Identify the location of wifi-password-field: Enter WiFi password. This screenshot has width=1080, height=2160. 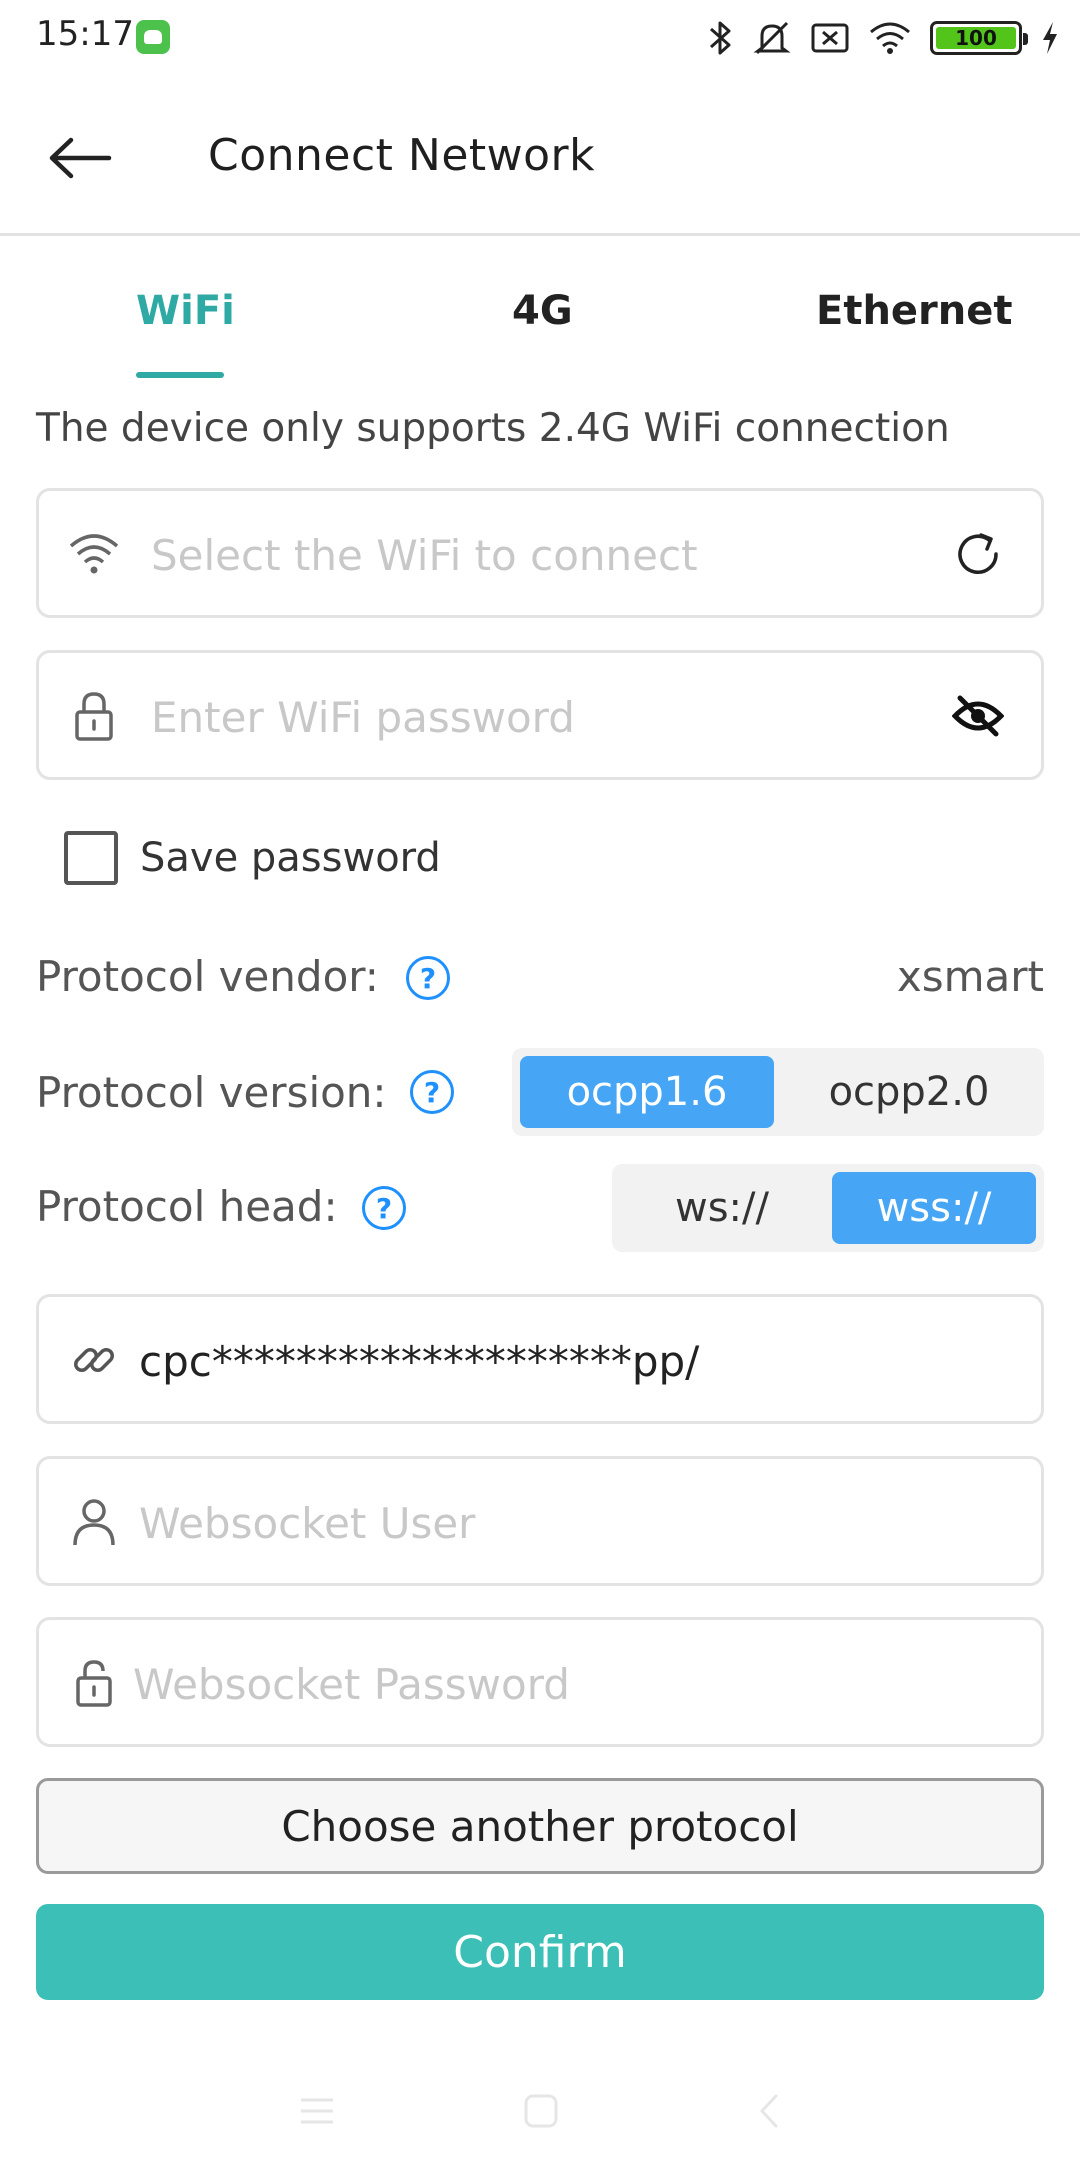
(540, 715).